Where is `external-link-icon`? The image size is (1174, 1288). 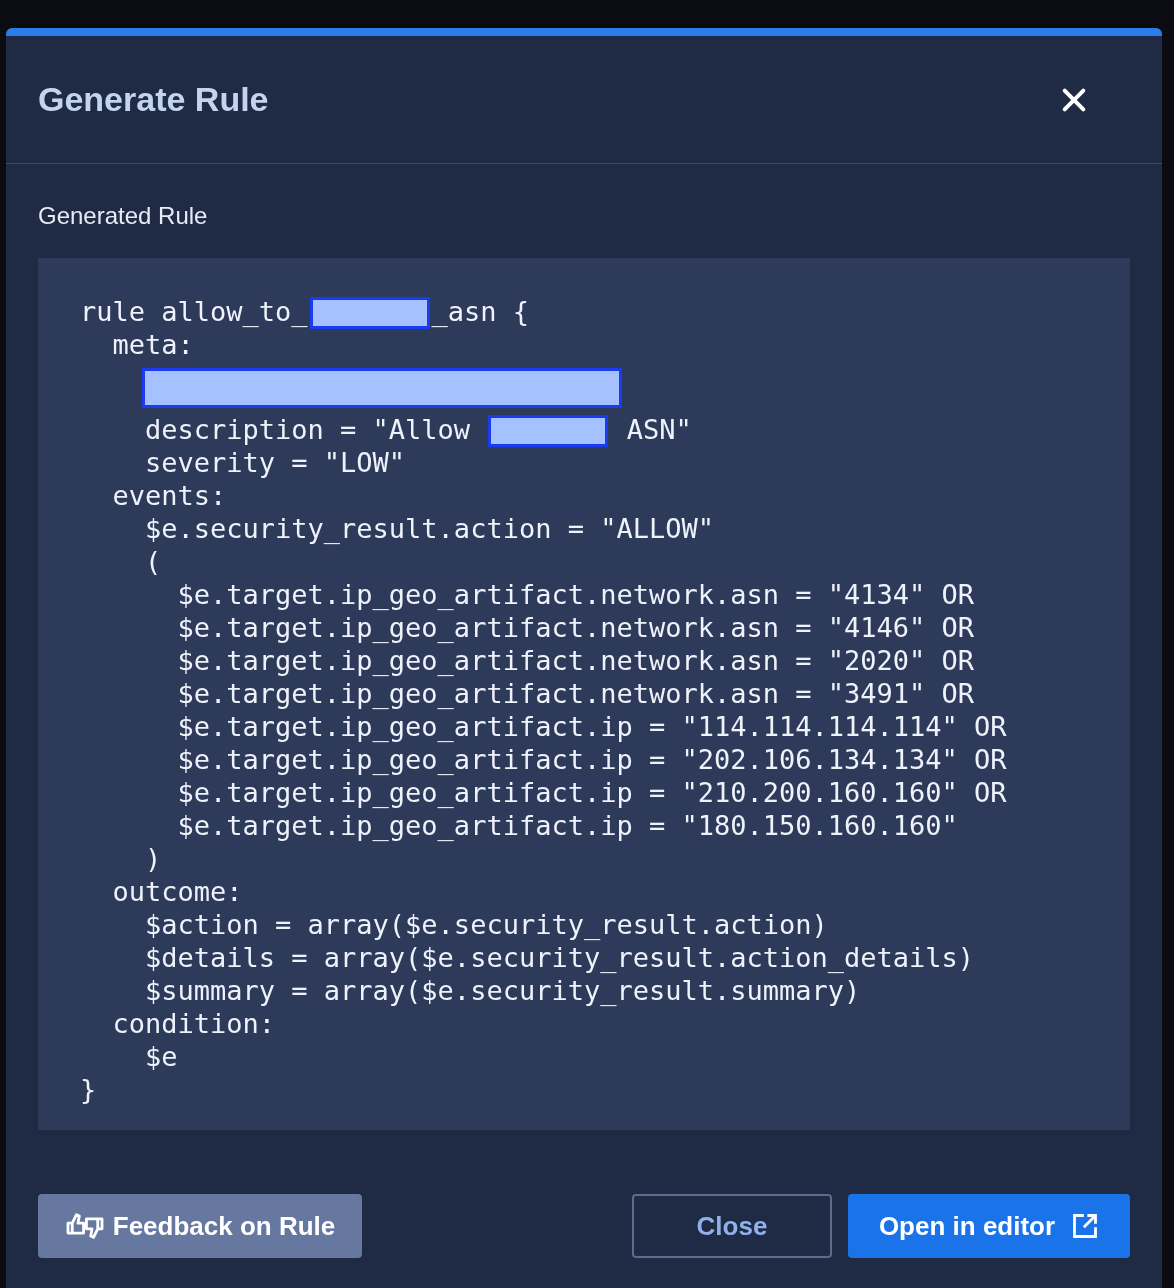
external-link-icon is located at coordinates (1085, 1226).